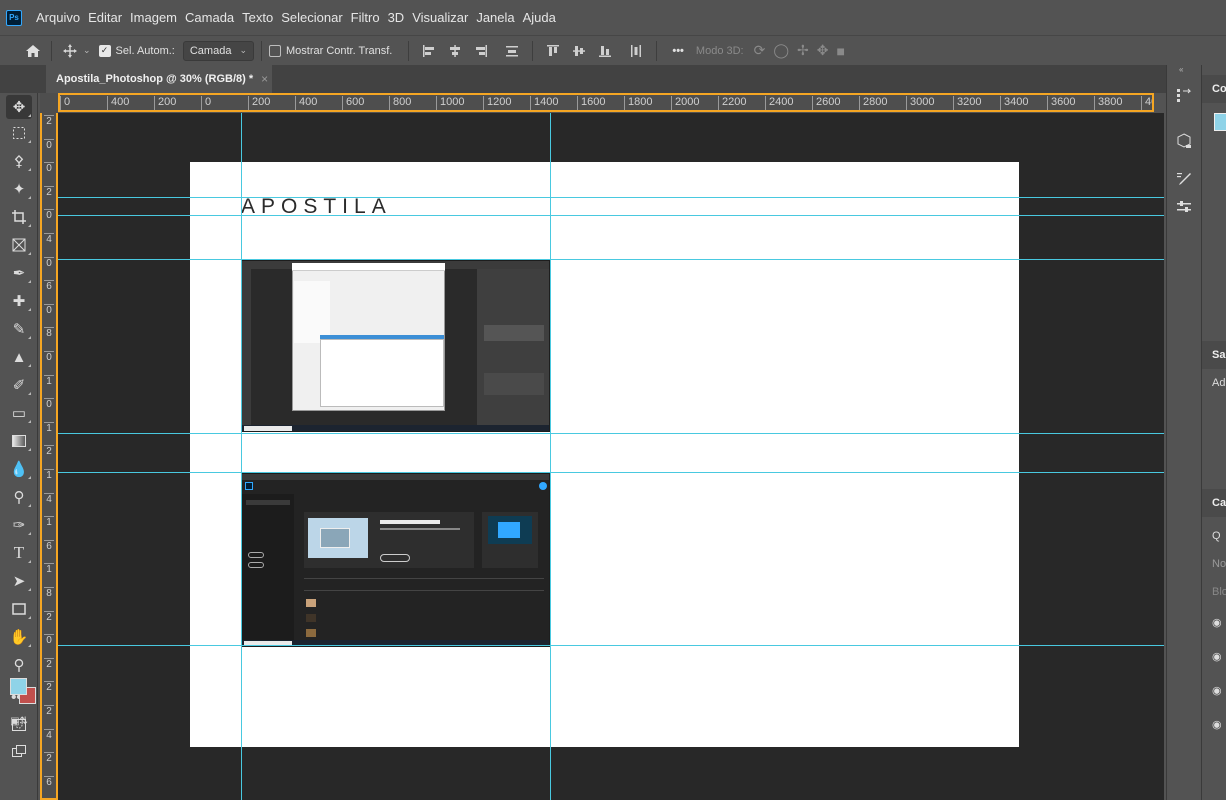  I want to click on menu-selecionar: Selecionar, so click(311, 17).